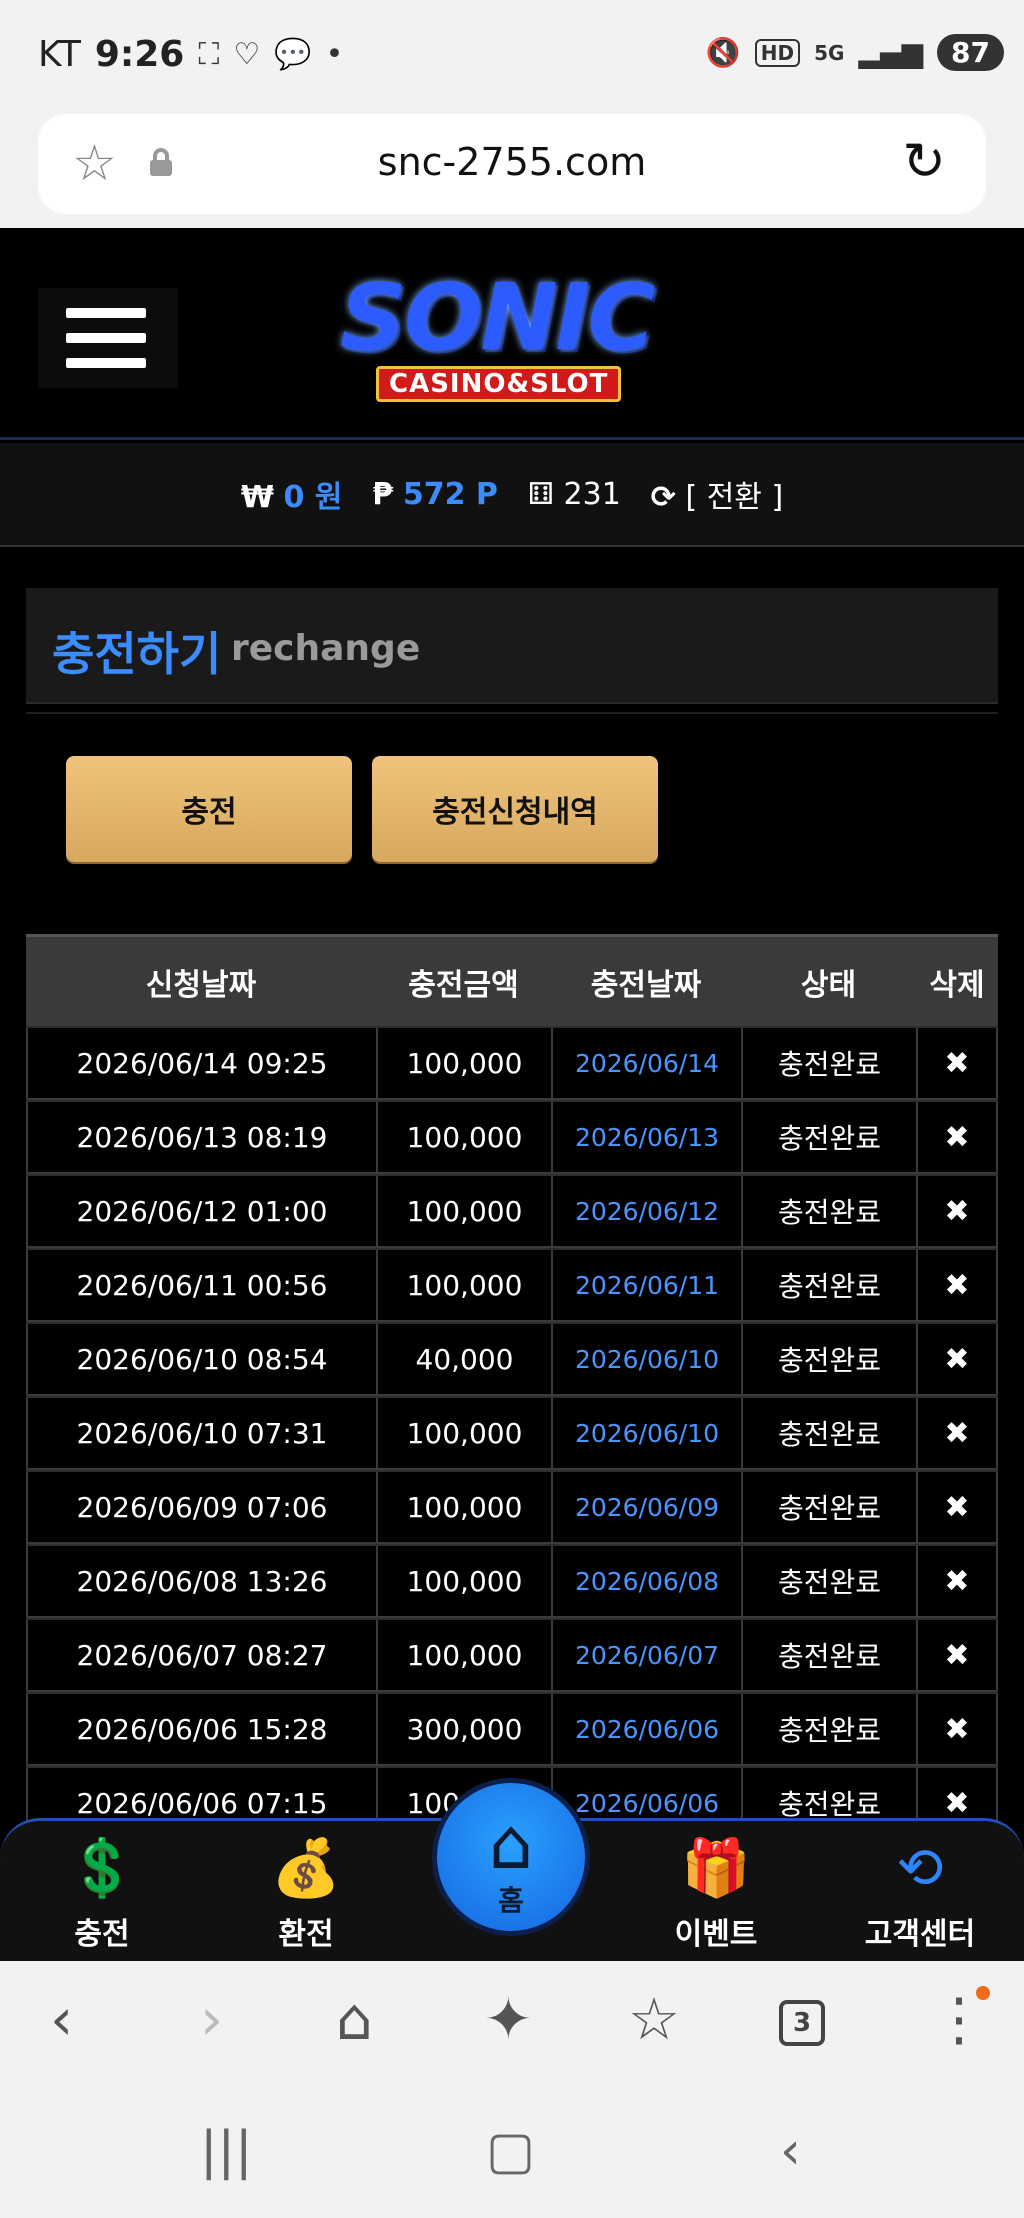 The image size is (1024, 2218). I want to click on chip-balance: ⚅ 231, so click(574, 494).